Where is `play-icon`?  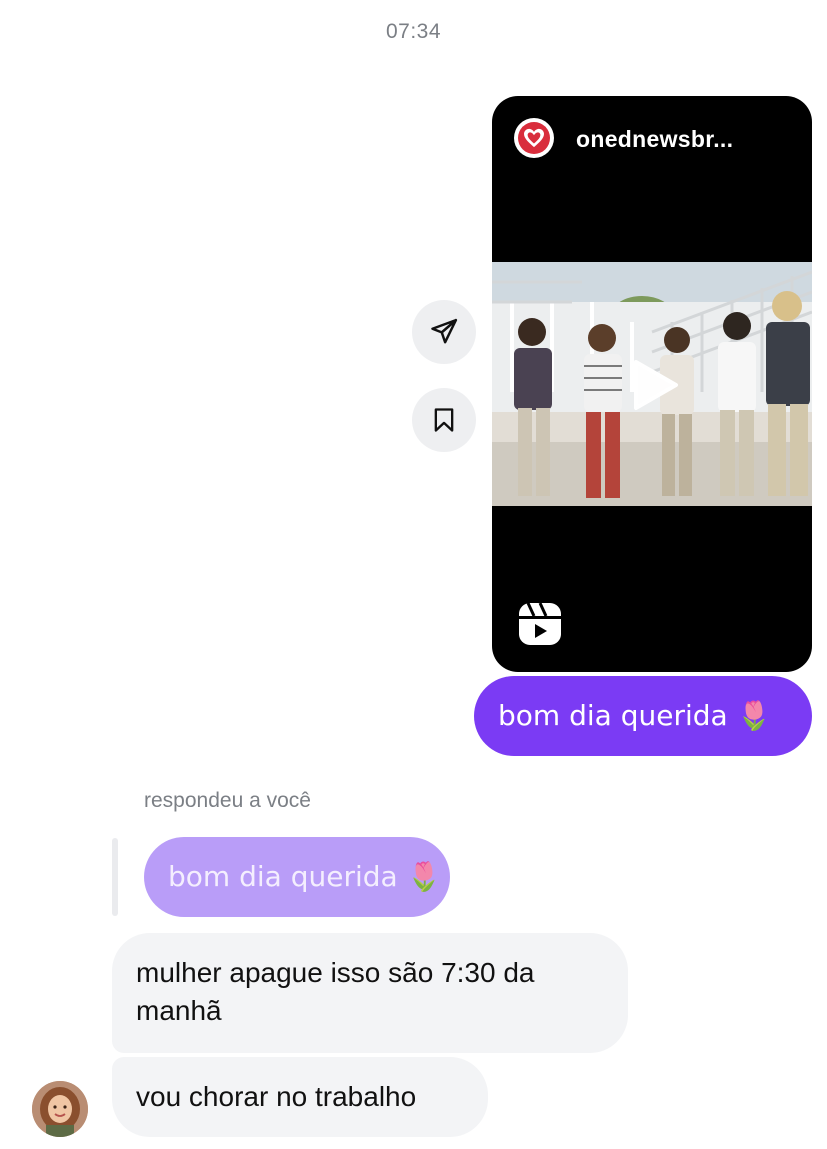 play-icon is located at coordinates (655, 387).